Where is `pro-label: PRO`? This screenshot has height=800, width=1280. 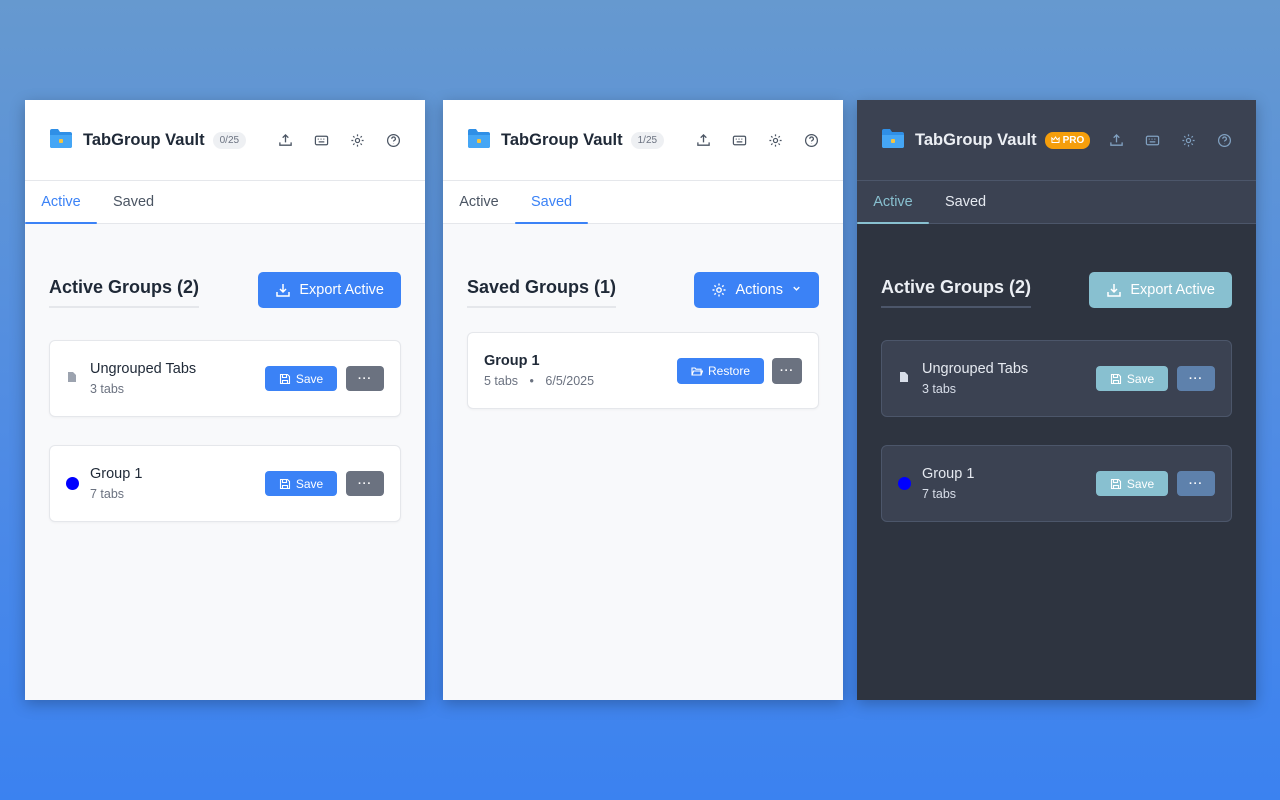
pro-label: PRO is located at coordinates (1073, 140).